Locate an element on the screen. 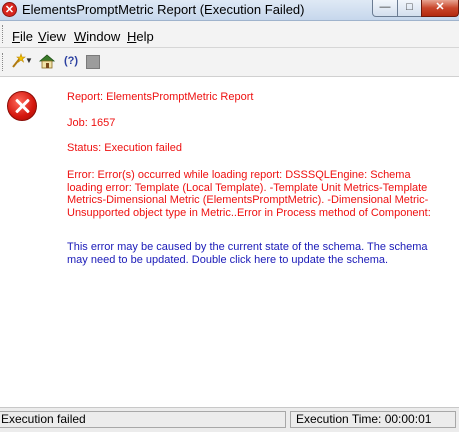  toolbar: ▼ (?) is located at coordinates (229, 62).